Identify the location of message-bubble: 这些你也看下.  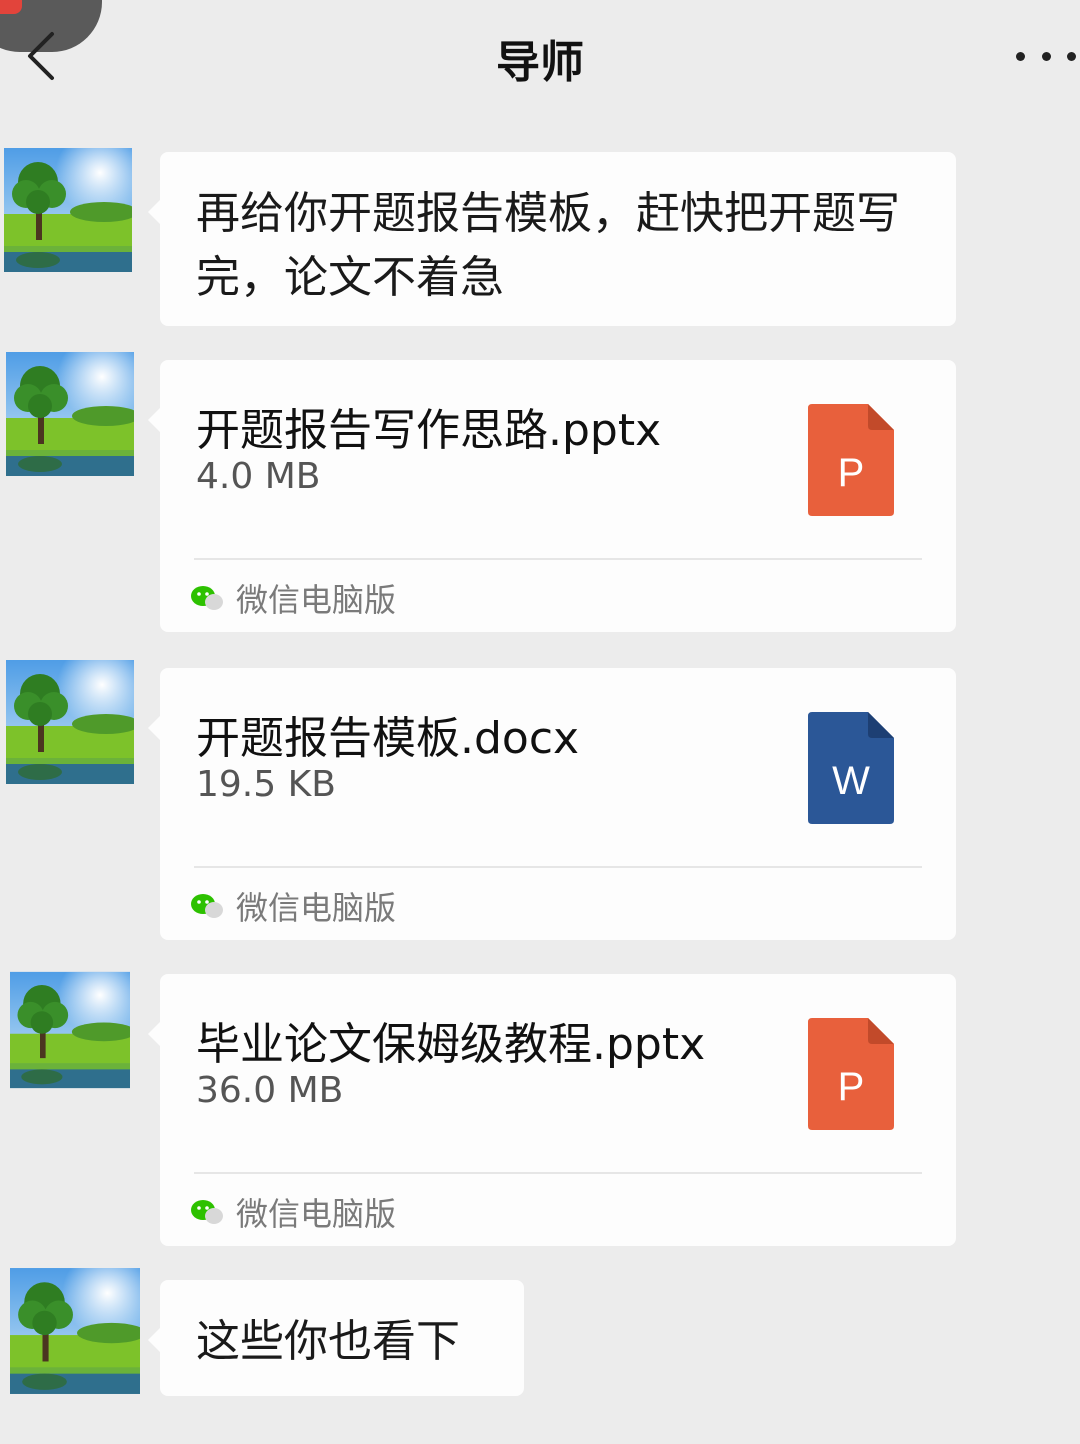
(336, 1338).